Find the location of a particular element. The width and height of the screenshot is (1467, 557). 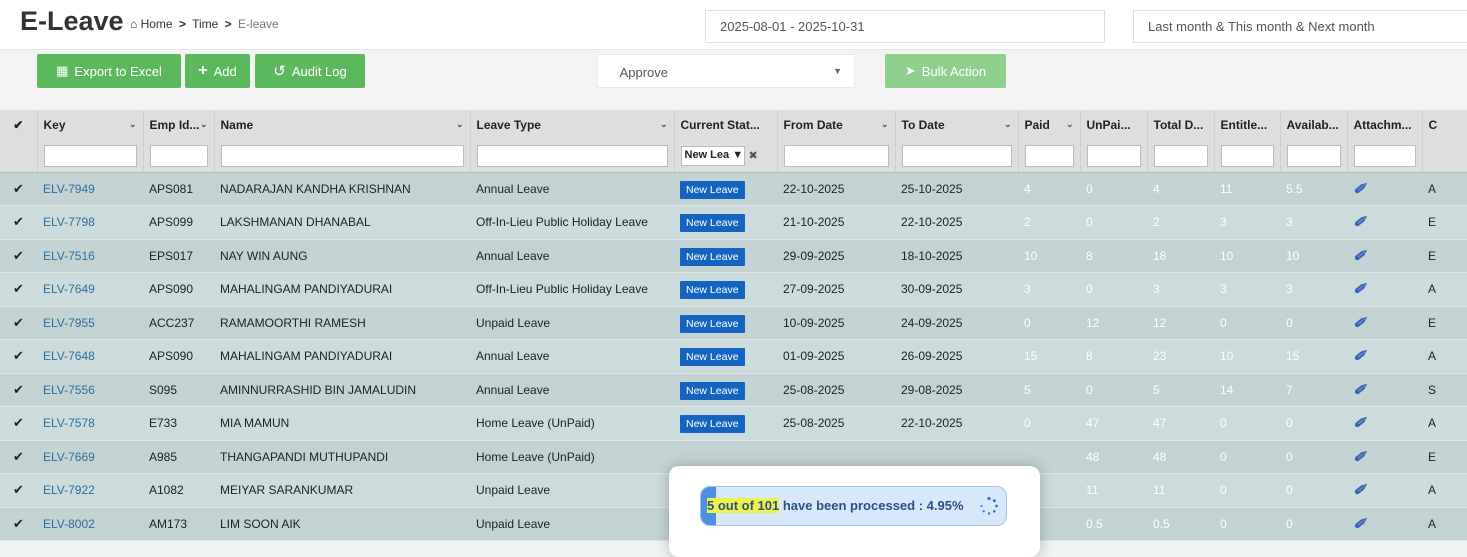

cell-key: ELV-7516 is located at coordinates (90, 256).